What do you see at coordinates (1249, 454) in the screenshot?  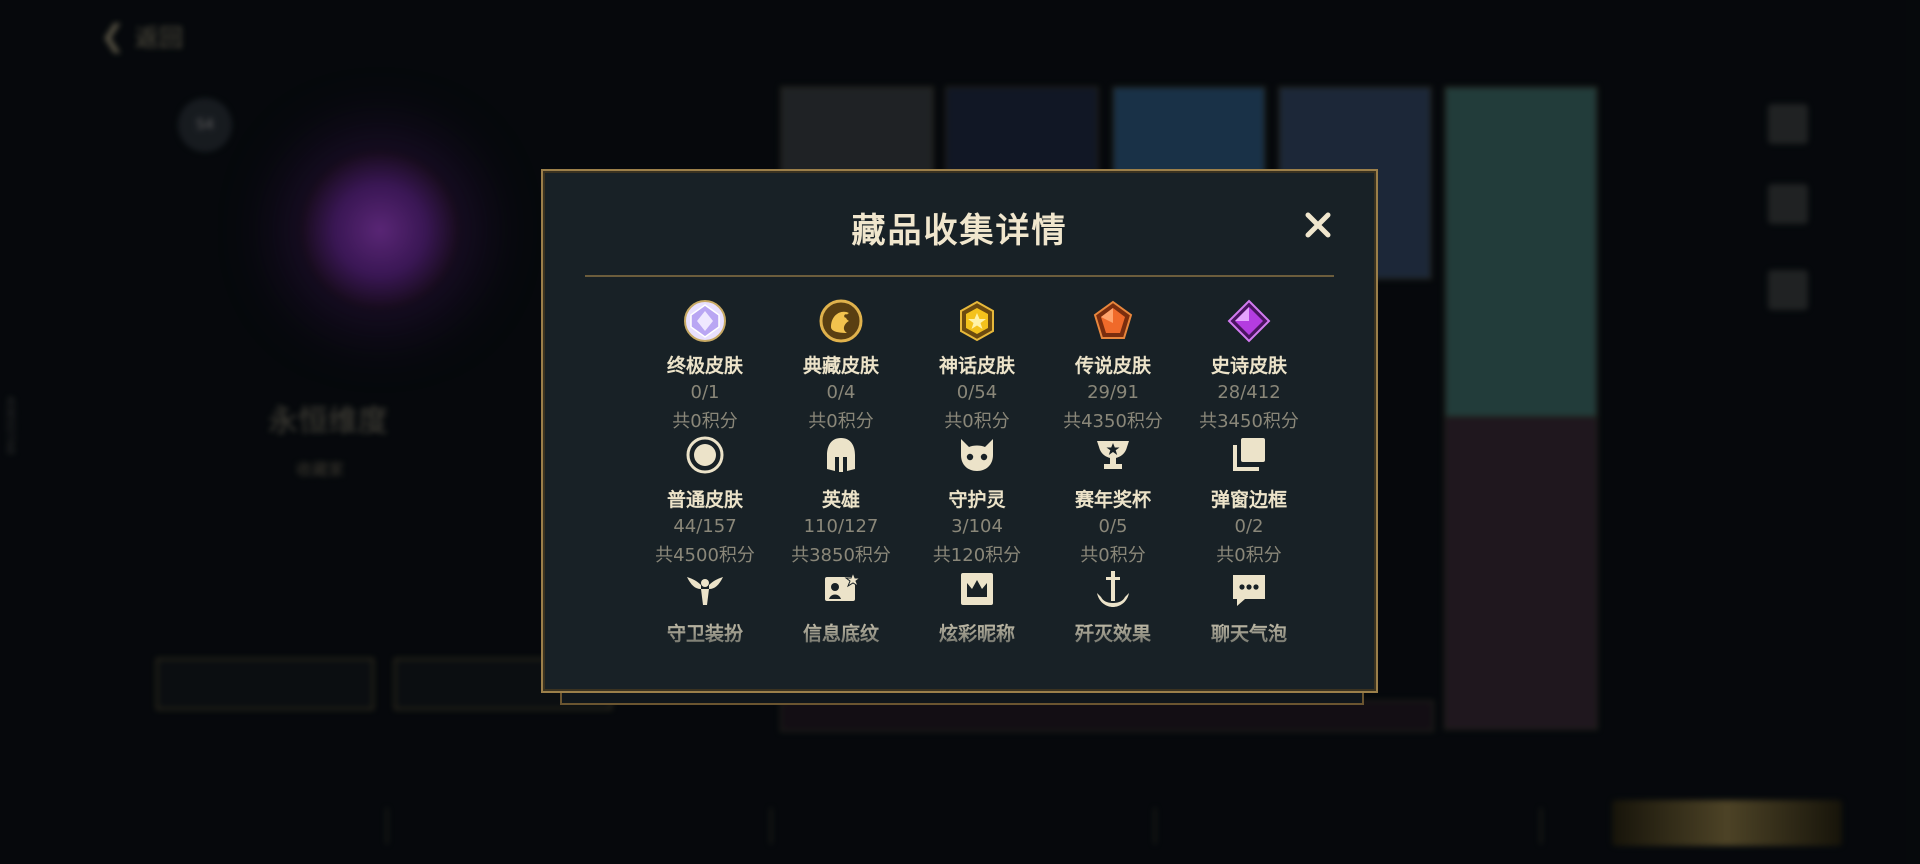 I see `popup-frame-stack-icon` at bounding box center [1249, 454].